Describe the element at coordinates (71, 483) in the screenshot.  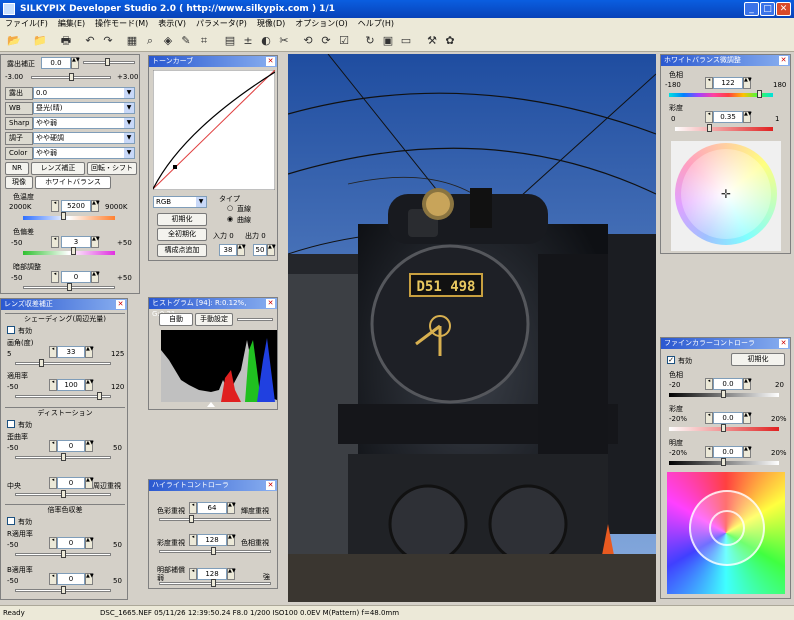
I see `center-value: 0` at that location.